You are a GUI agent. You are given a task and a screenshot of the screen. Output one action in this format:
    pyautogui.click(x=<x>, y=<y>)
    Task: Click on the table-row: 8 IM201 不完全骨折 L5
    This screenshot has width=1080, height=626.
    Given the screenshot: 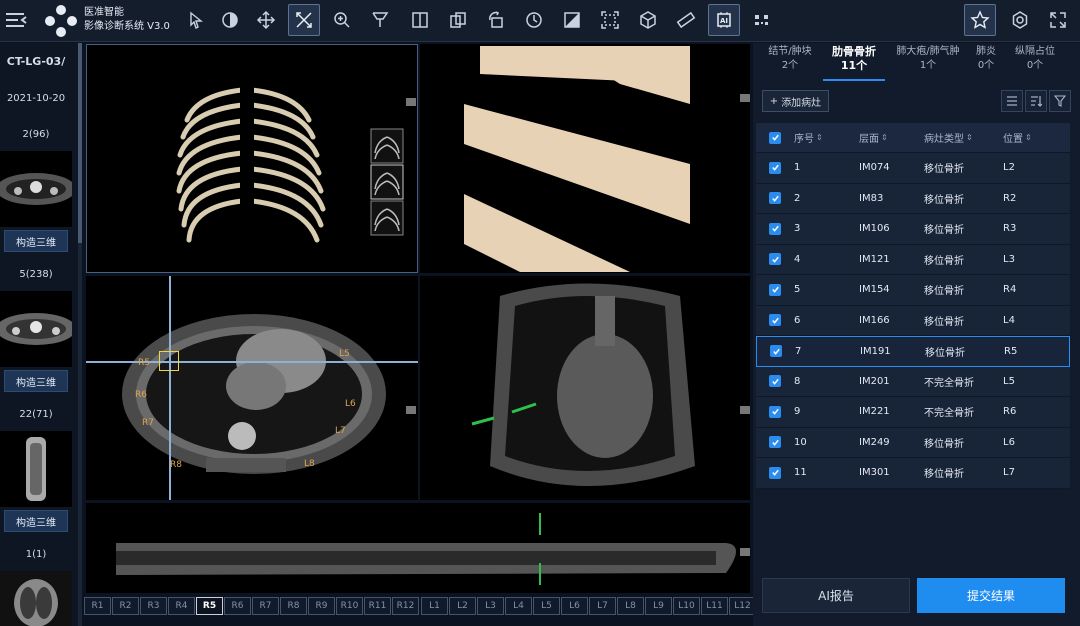 What is the action you would take?
    pyautogui.click(x=913, y=381)
    